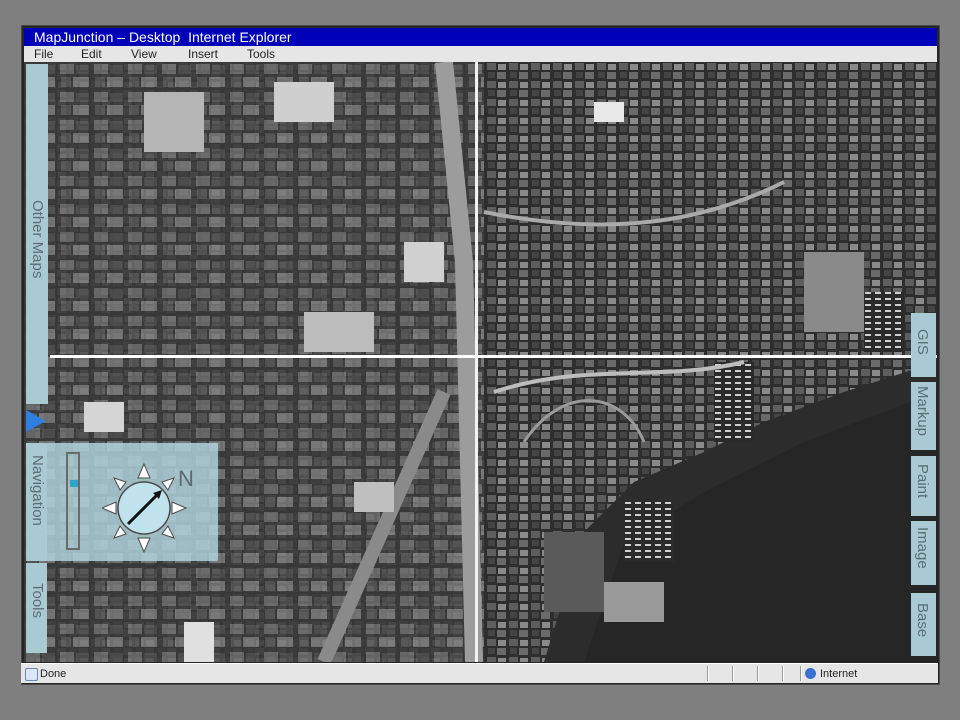 This screenshot has width=960, height=720. What do you see at coordinates (922, 342) in the screenshot?
I see `tab-gis-label: GIS` at bounding box center [922, 342].